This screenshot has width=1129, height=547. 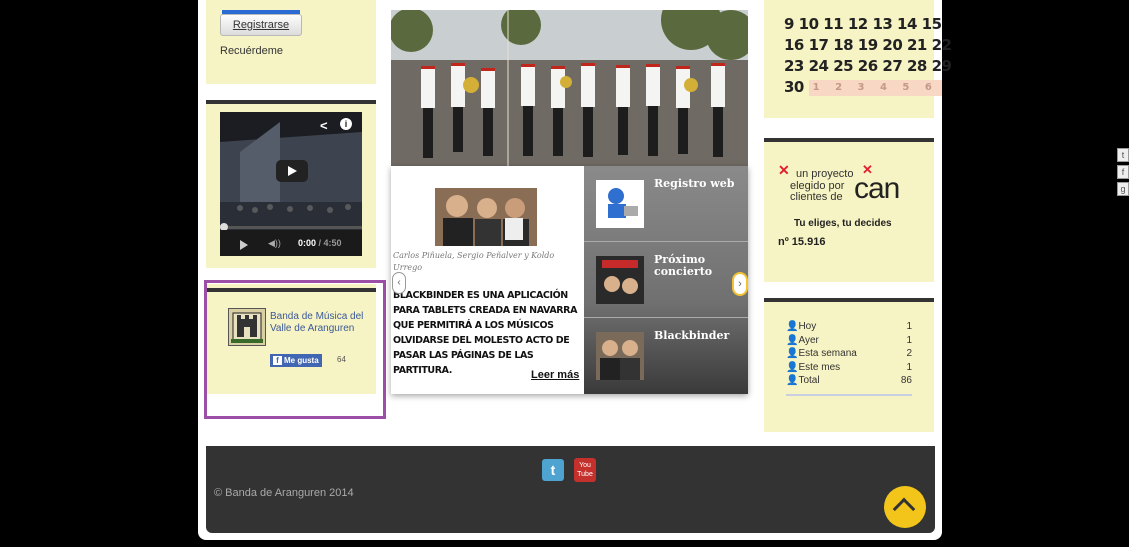 What do you see at coordinates (808, 340) in the screenshot?
I see `visitor-label: Ayer` at bounding box center [808, 340].